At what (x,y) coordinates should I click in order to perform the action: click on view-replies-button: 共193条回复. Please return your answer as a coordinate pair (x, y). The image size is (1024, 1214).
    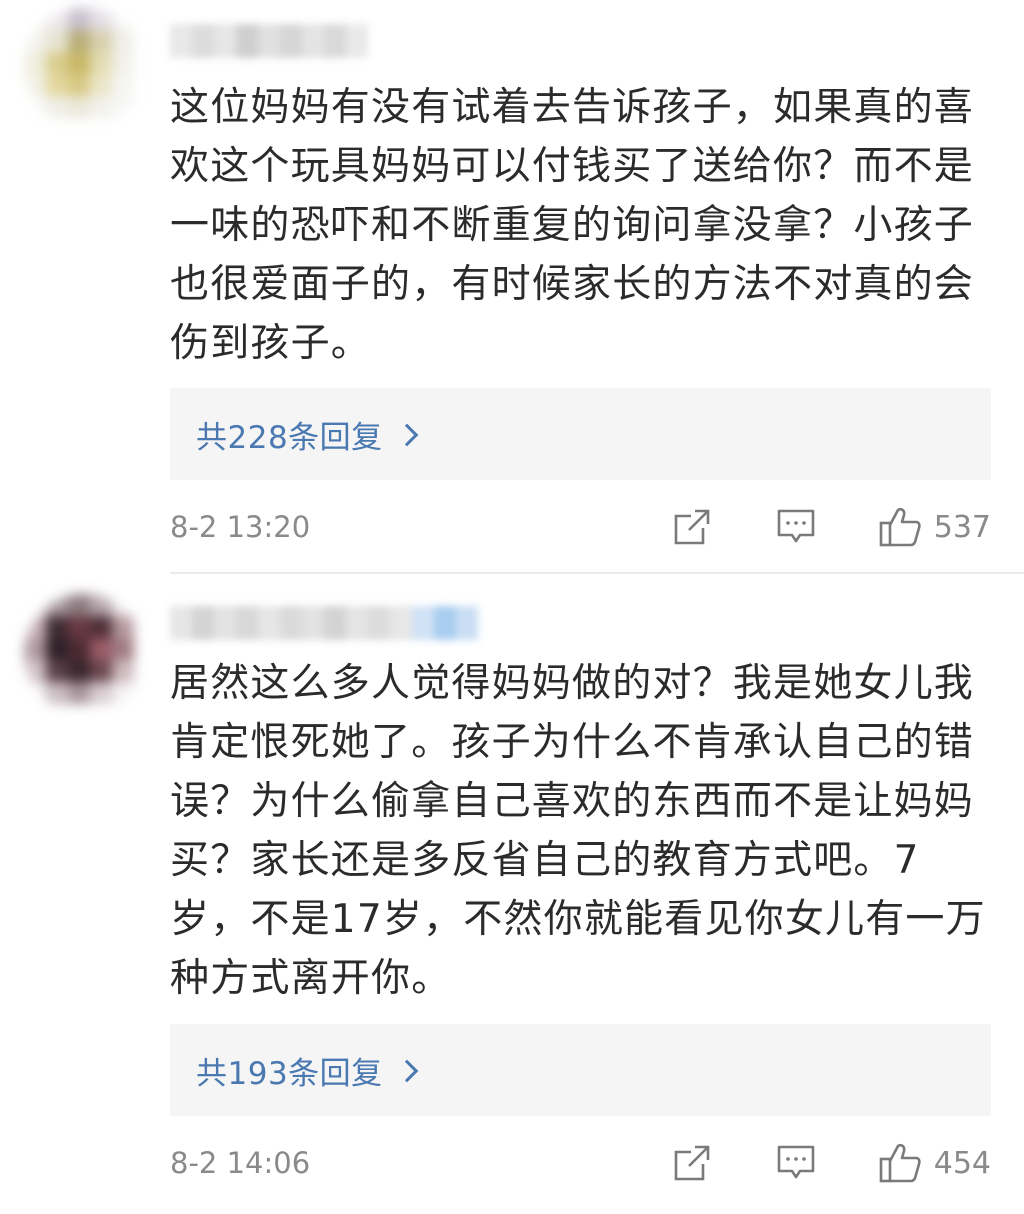
    Looking at the image, I should click on (580, 1070).